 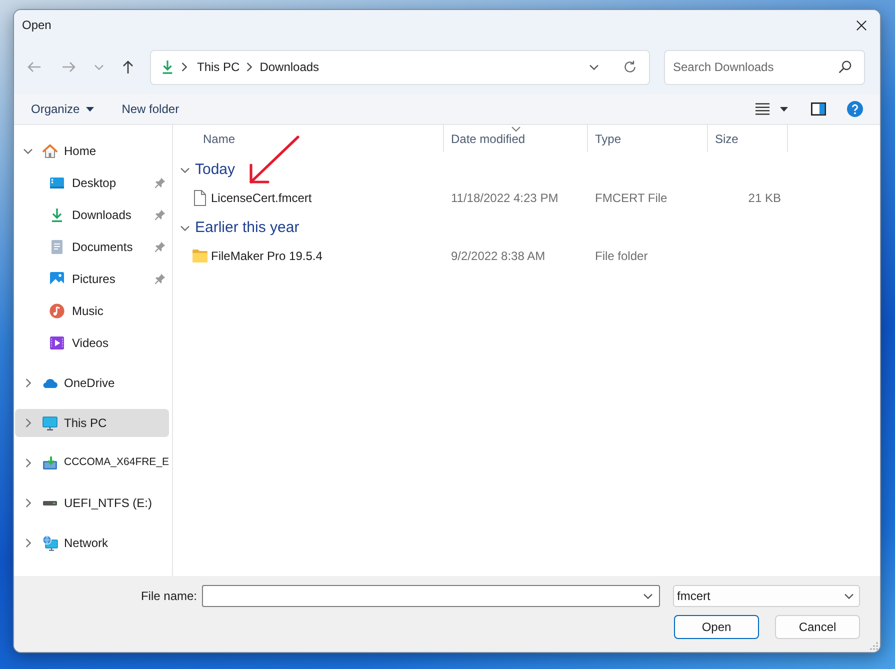 I want to click on address-bar: This PC Downloads, so click(x=400, y=67).